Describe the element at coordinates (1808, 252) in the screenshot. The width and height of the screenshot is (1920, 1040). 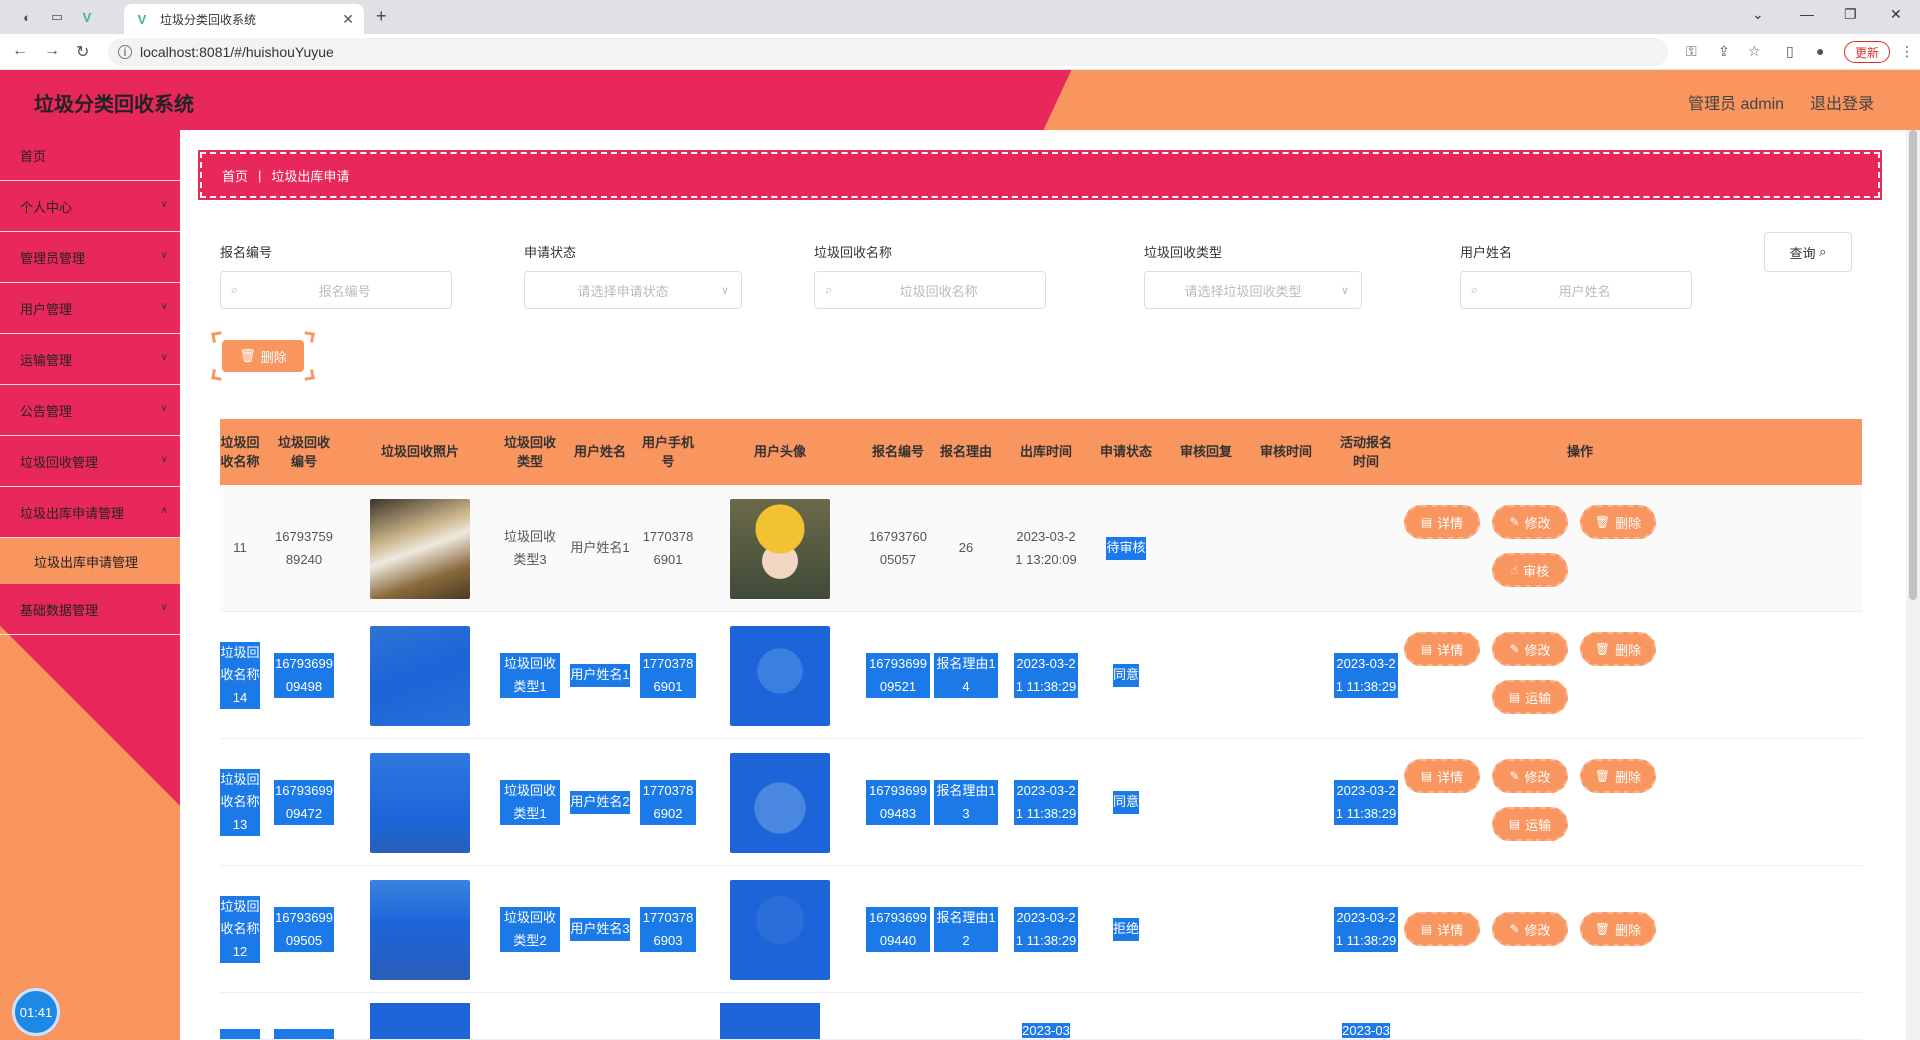
I see `query-button: 查询 ⌕` at that location.